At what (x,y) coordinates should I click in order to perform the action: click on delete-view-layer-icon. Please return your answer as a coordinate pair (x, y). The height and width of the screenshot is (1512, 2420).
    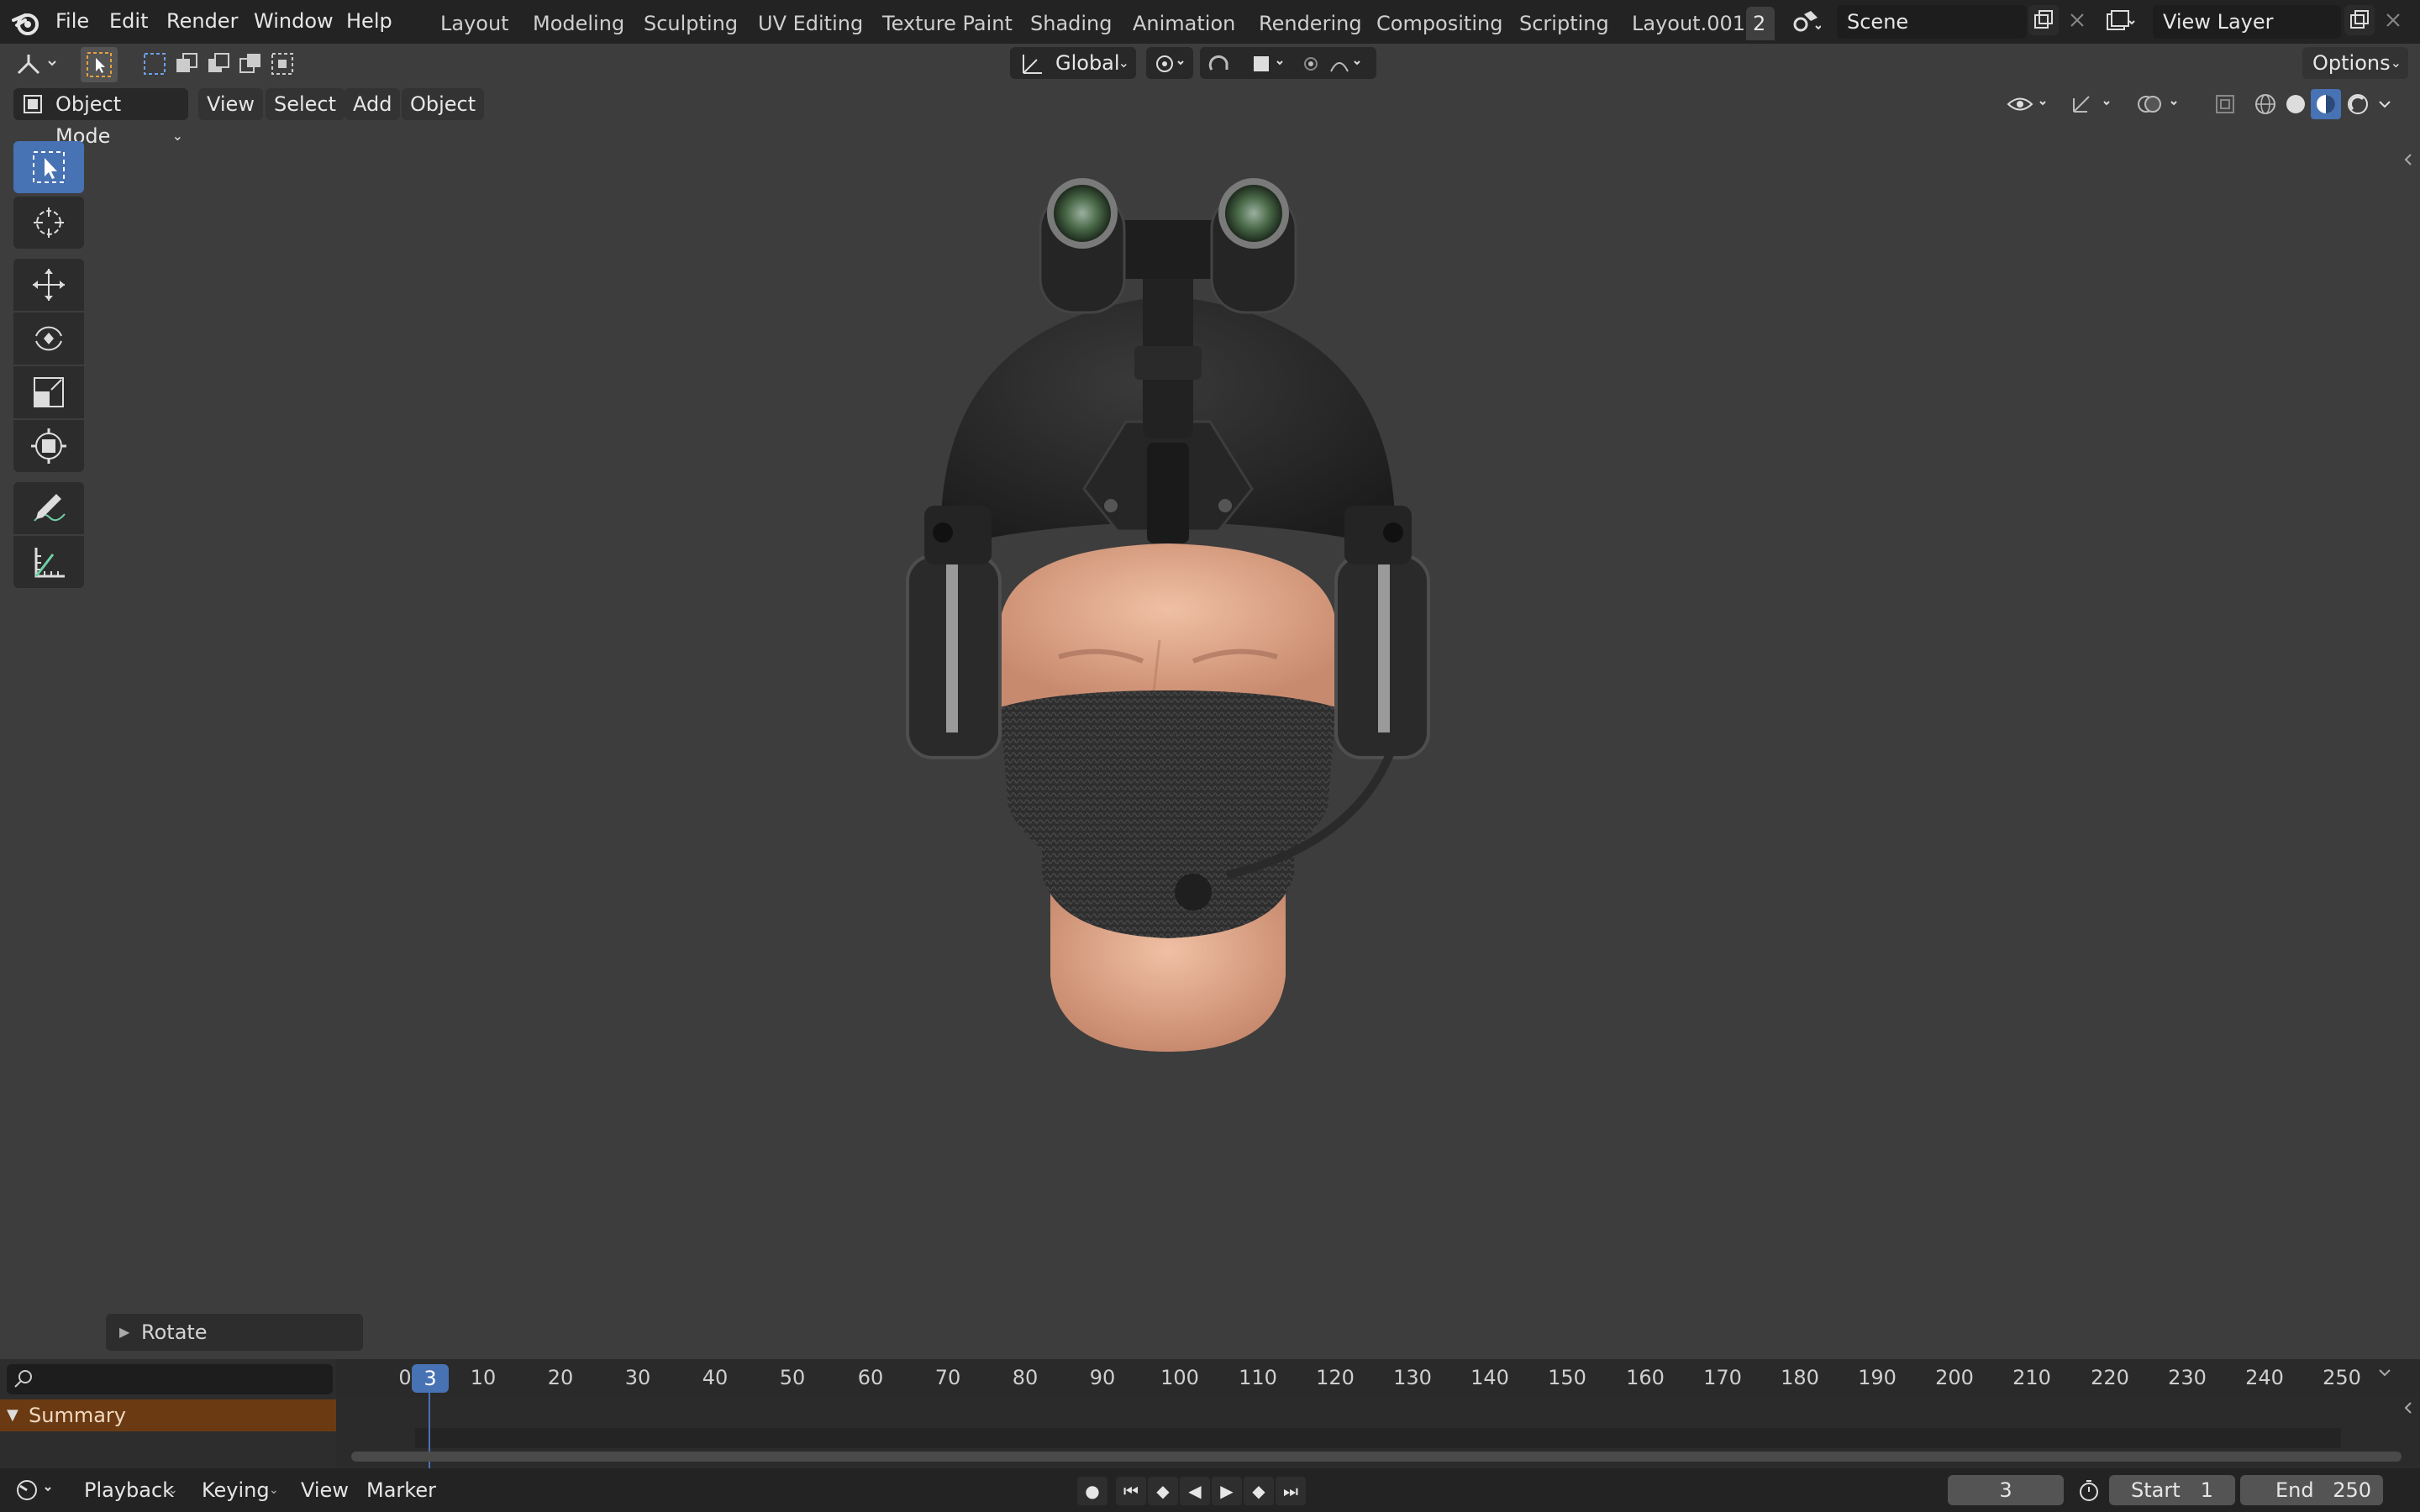
    Looking at the image, I should click on (2393, 20).